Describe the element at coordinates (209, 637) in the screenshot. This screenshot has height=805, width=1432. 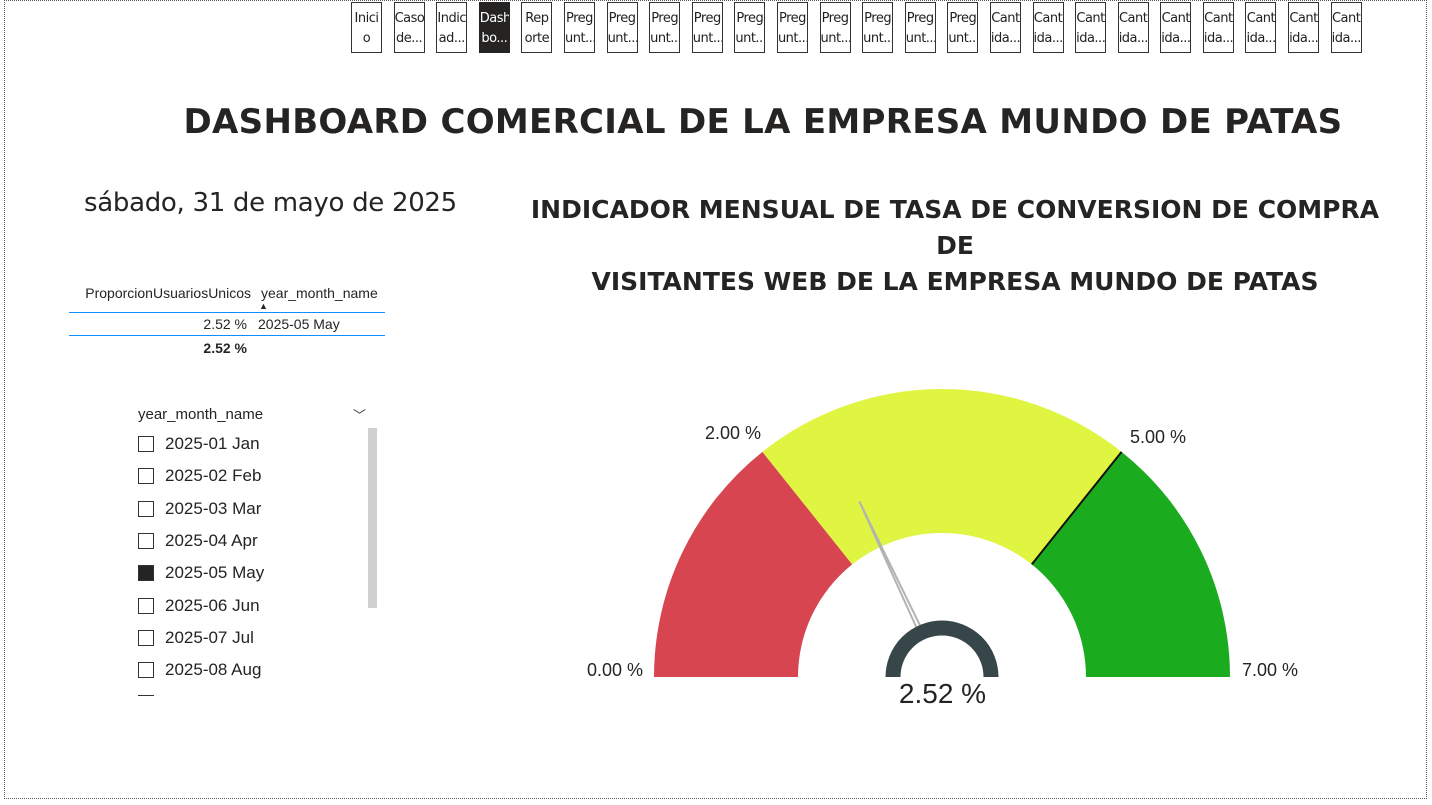
I see `slicer-item-label: 2025-07 Jul` at that location.